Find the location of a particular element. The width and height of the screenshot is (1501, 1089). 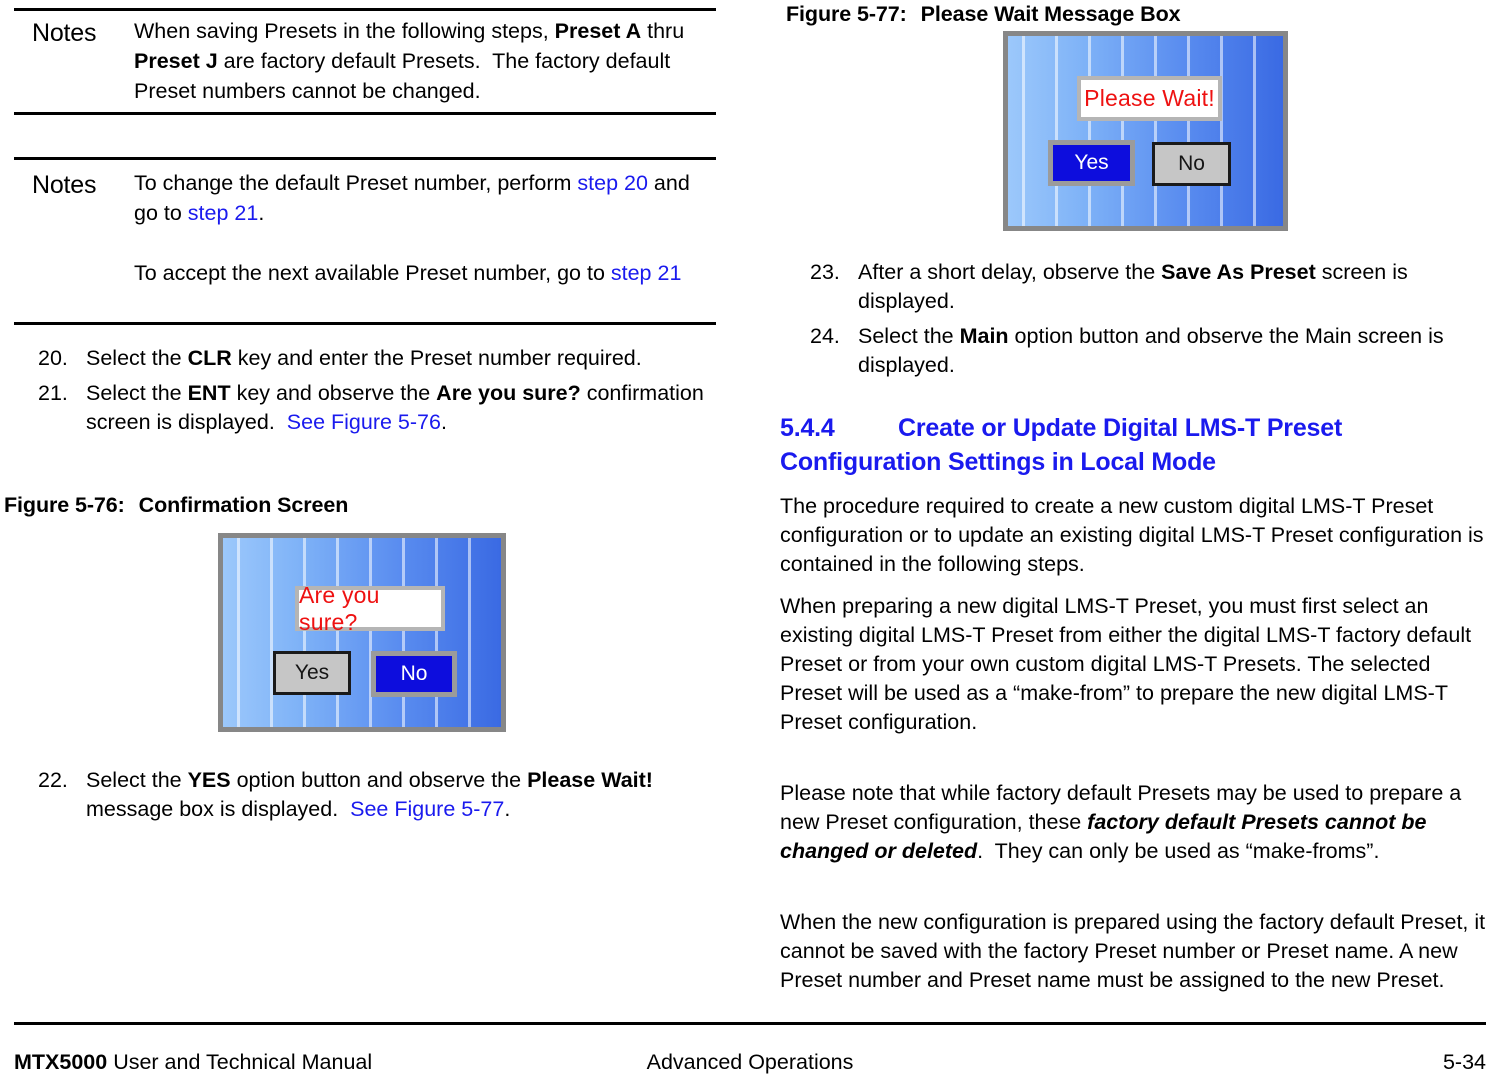

step-number: 22. is located at coordinates (53, 780).